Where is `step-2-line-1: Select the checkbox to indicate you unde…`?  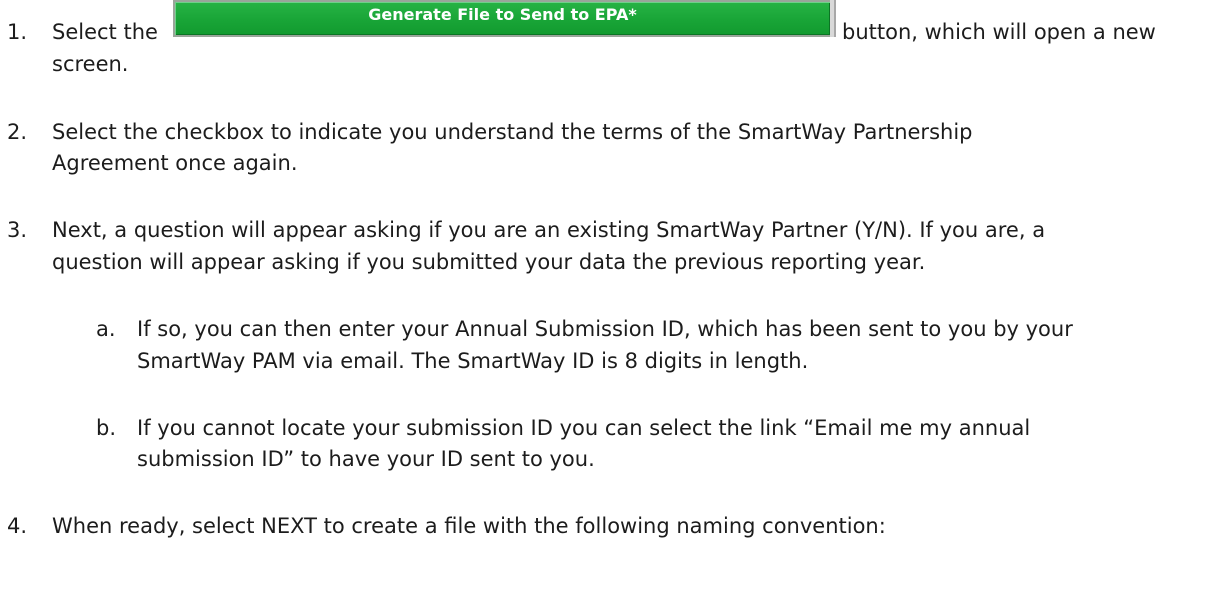 step-2-line-1: Select the checkbox to indicate you unde… is located at coordinates (512, 132).